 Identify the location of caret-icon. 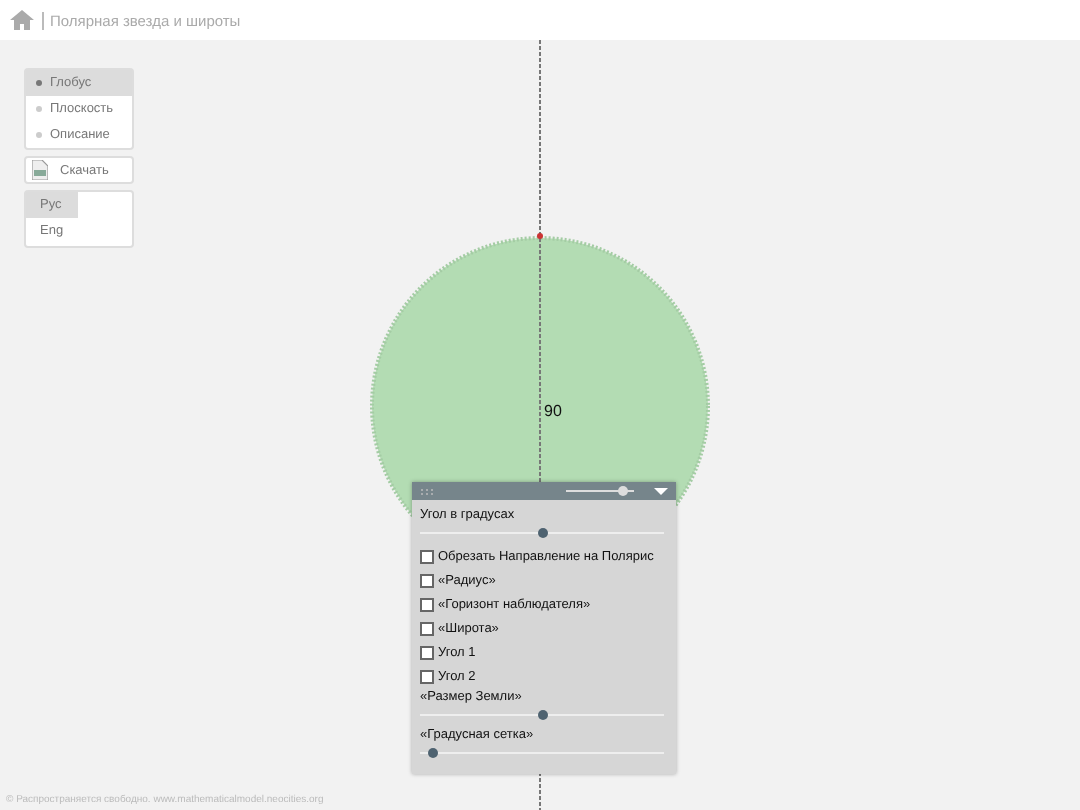
(661, 491).